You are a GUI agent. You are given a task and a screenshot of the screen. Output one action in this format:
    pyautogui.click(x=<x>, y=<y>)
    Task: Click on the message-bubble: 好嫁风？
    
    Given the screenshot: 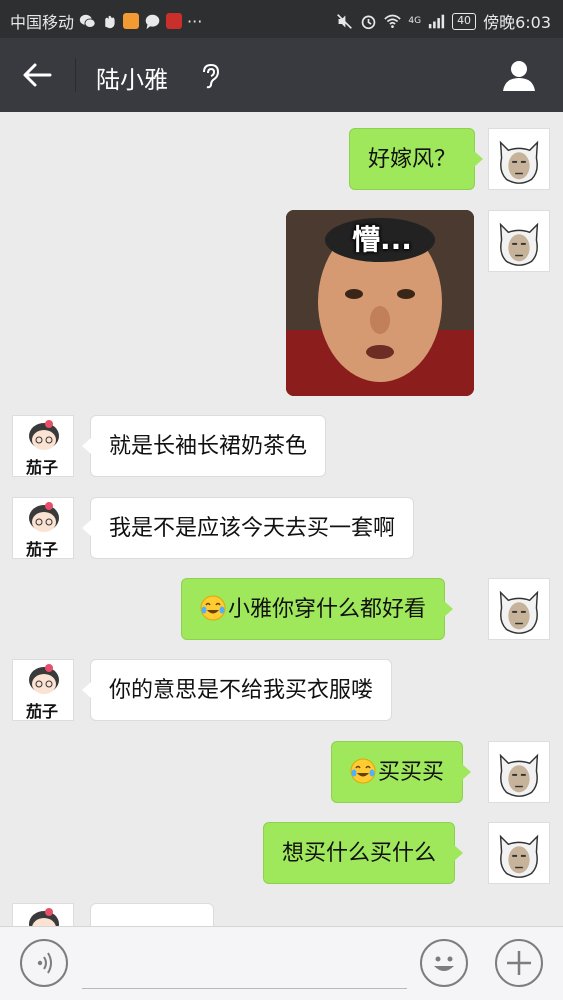 What is the action you would take?
    pyautogui.click(x=416, y=159)
    